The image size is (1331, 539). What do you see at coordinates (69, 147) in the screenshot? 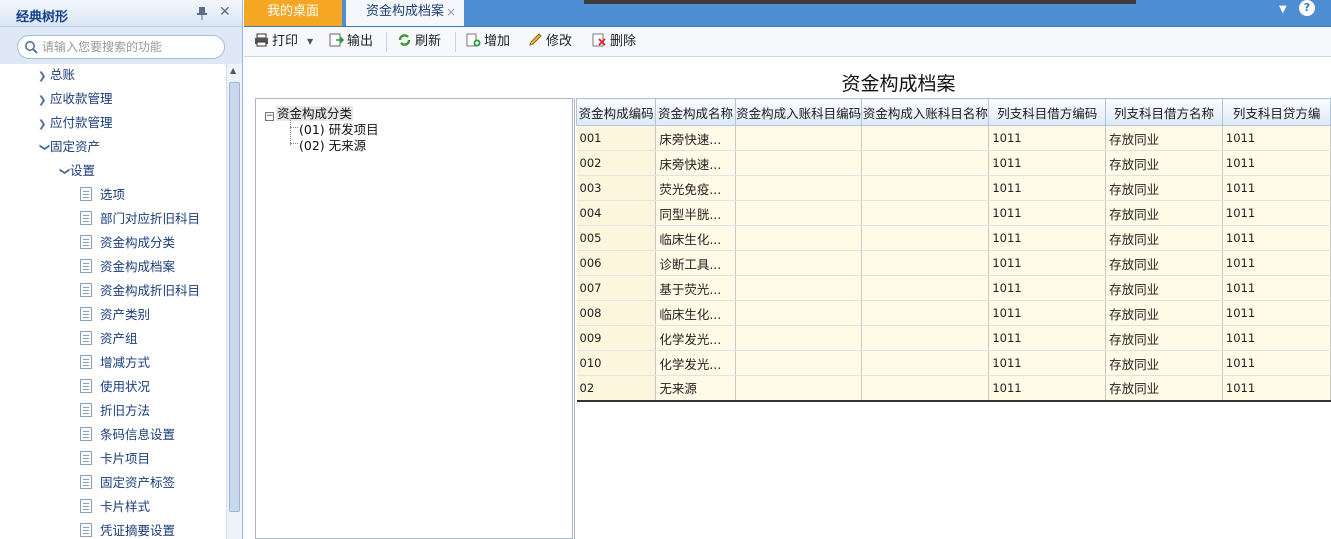
I see `nav-item-fixed-assets: ❯固定资产` at bounding box center [69, 147].